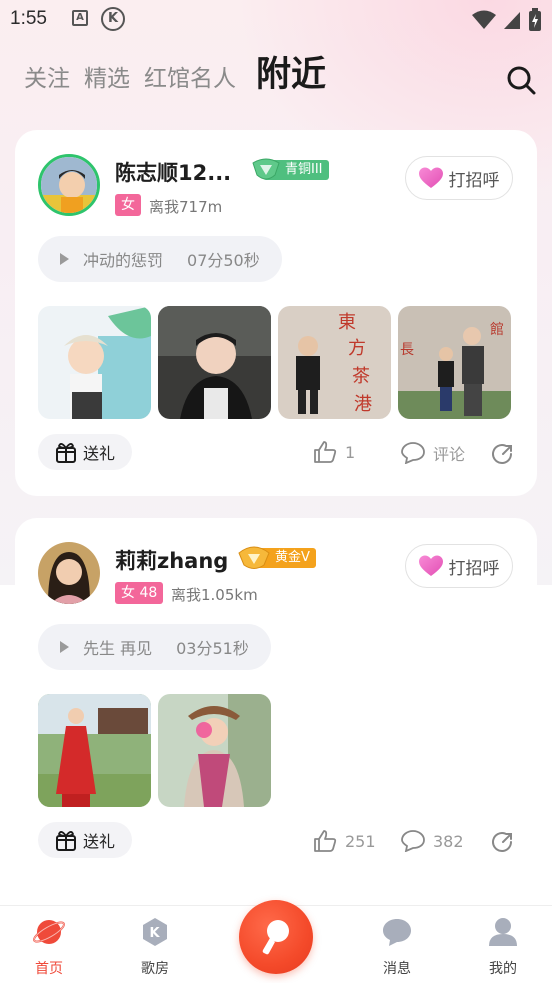 This screenshot has height=983, width=552. Describe the element at coordinates (49, 932) in the screenshot. I see `planet-icon` at that location.